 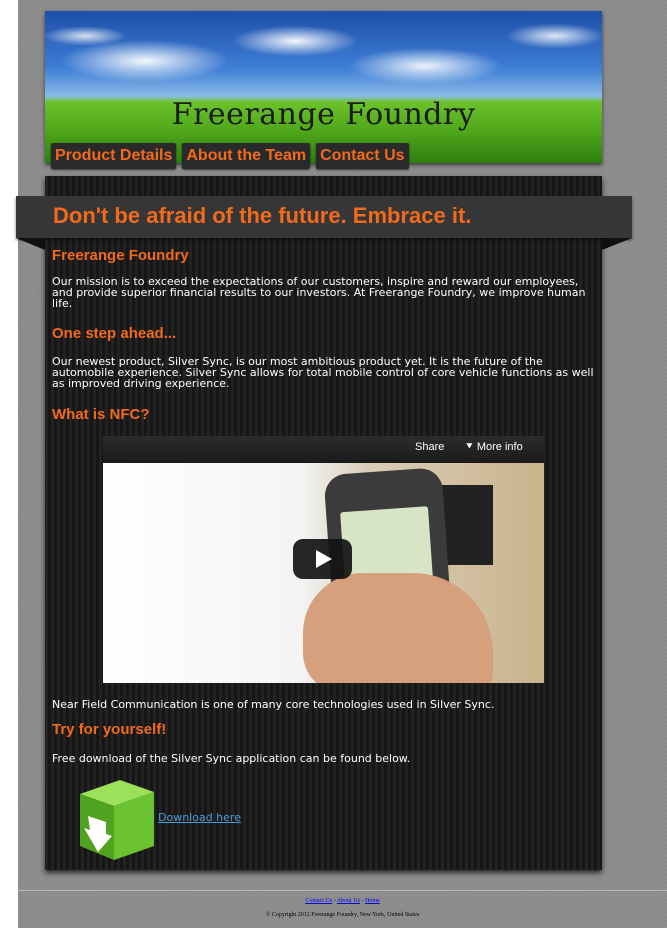 What do you see at coordinates (471, 447) in the screenshot?
I see `chevron-down-icon: ⯆` at bounding box center [471, 447].